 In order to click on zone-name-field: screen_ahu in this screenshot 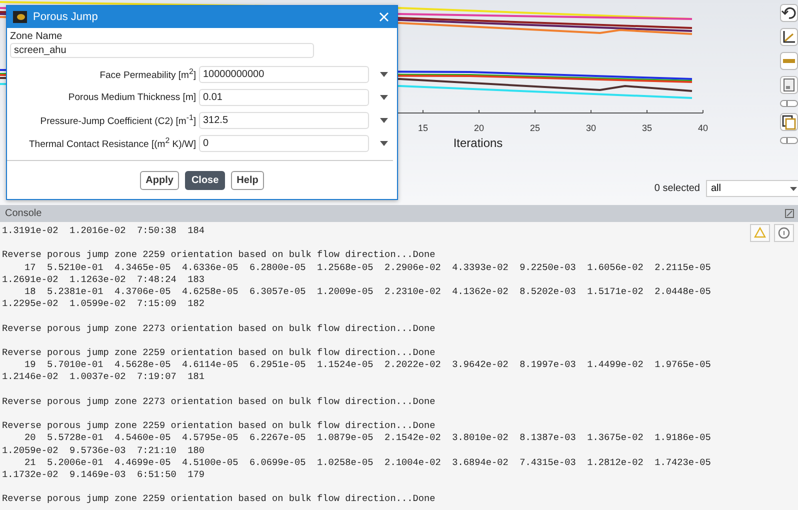, I will do `click(162, 50)`.